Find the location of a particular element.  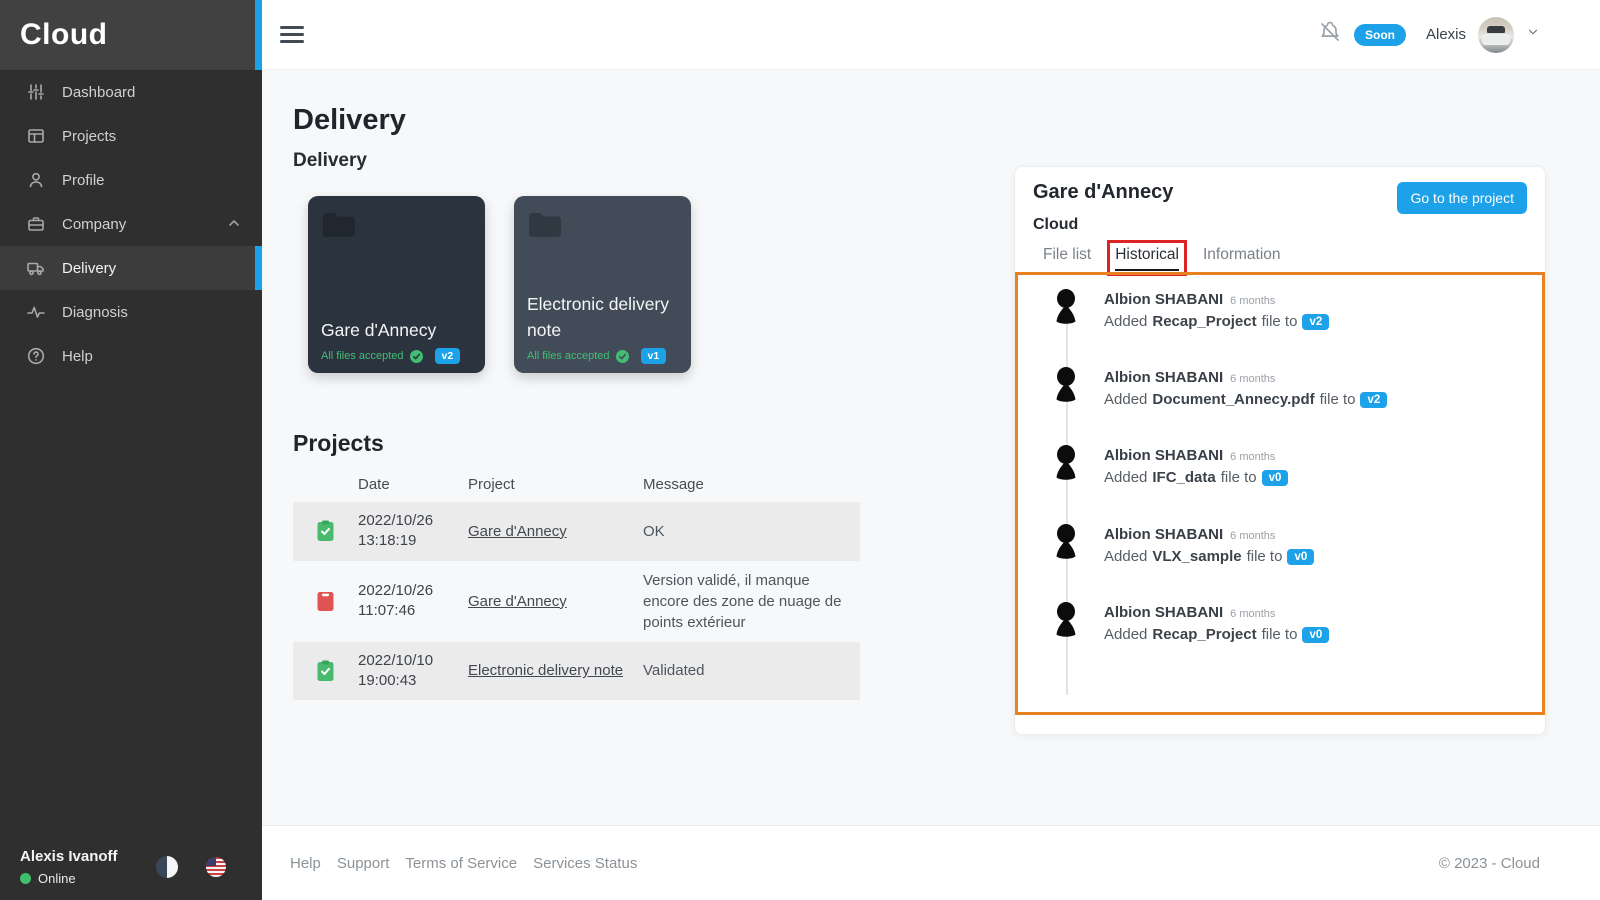

sidebar-item-help: Help is located at coordinates (131, 356).